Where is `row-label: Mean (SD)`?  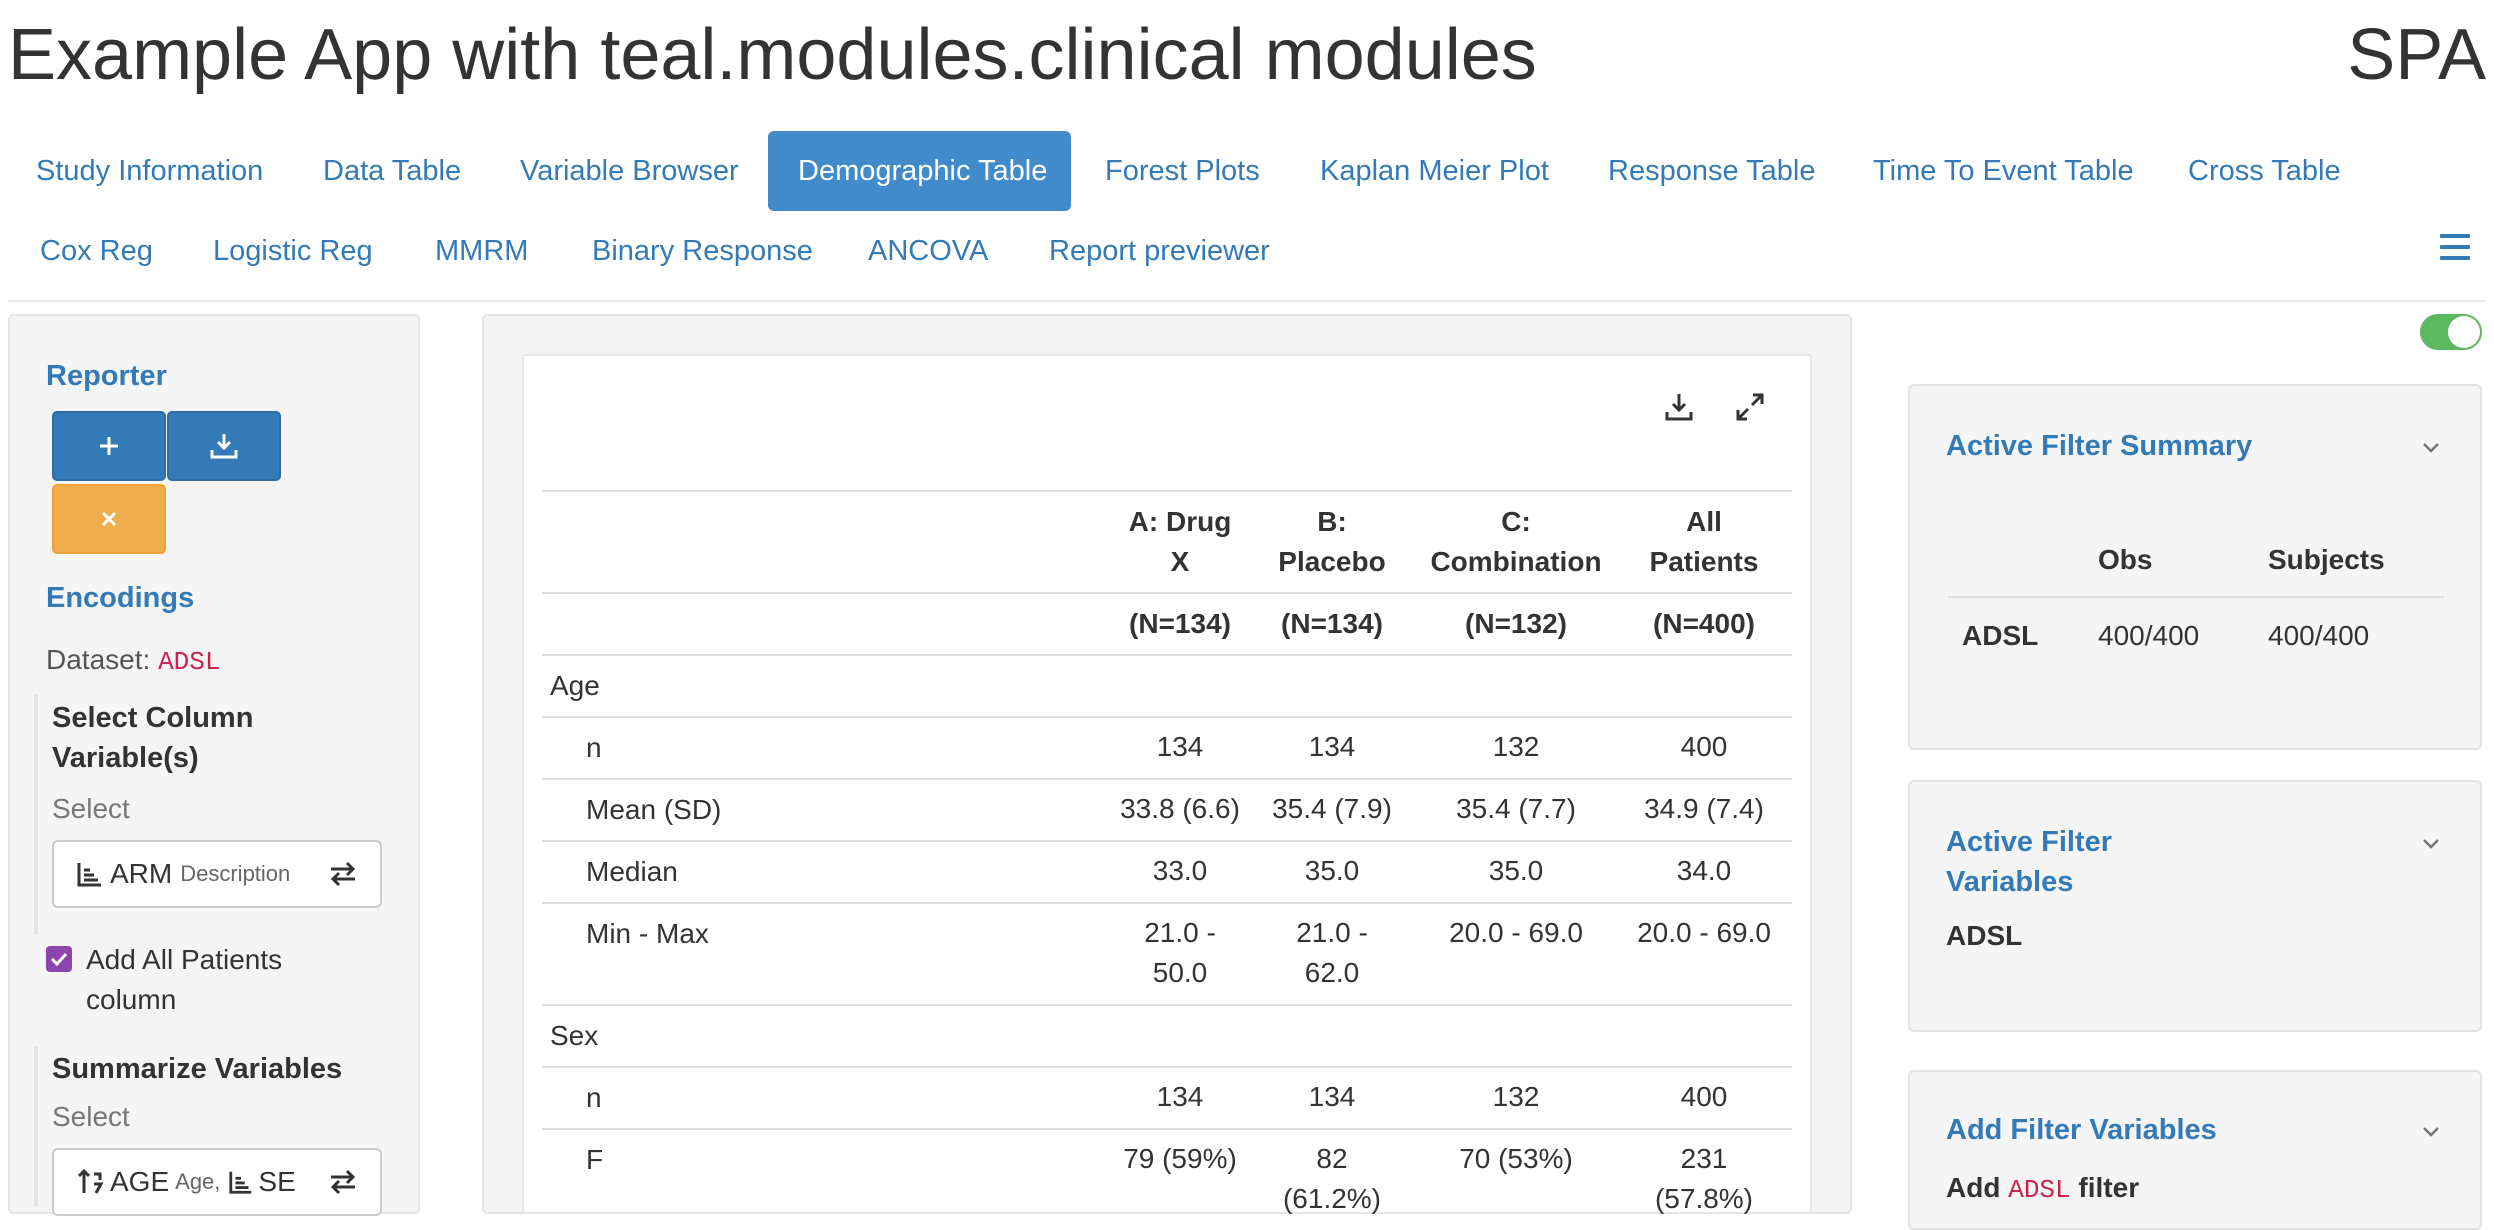 row-label: Mean (SD) is located at coordinates (654, 809).